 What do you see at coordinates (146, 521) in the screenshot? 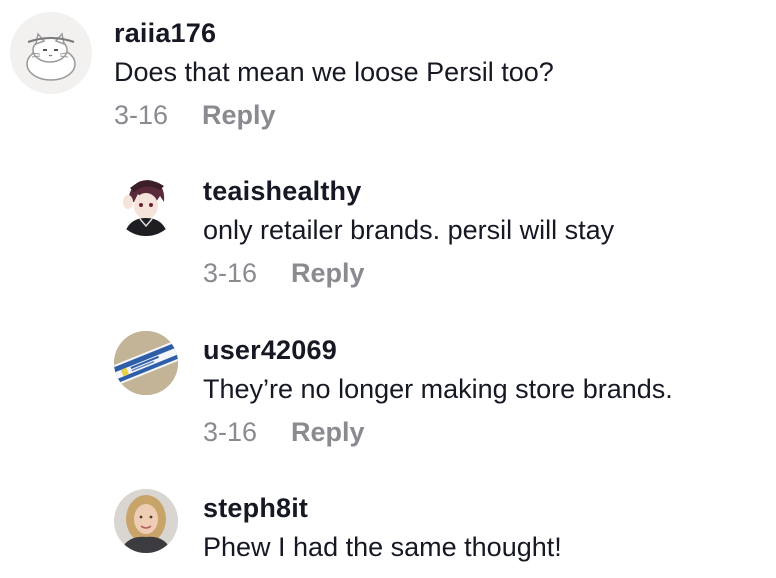
I see `woman-photo-avatar` at bounding box center [146, 521].